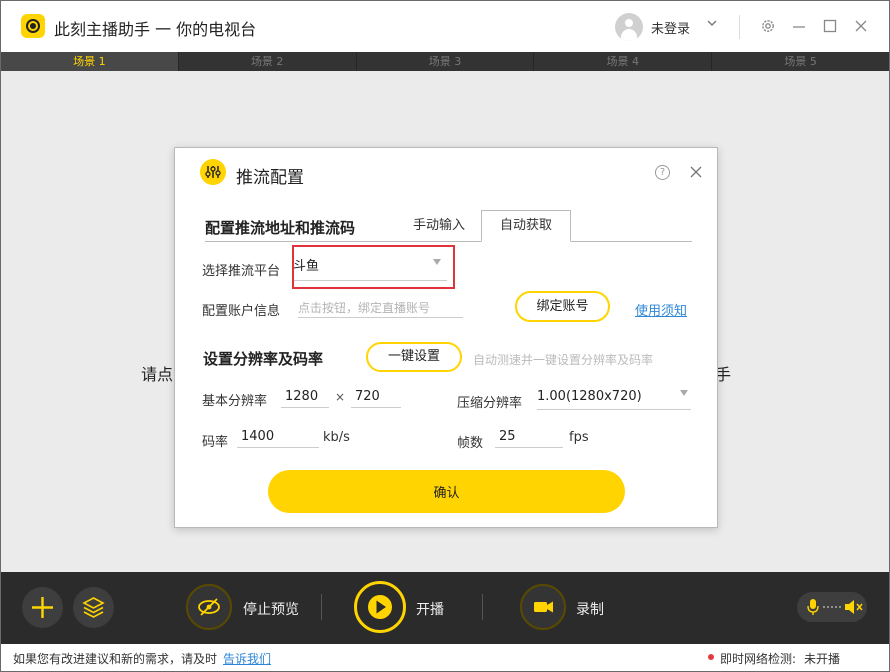 This screenshot has height=672, width=890. What do you see at coordinates (526, 226) in the screenshot?
I see `tab-auto-fetch: 自动获取` at bounding box center [526, 226].